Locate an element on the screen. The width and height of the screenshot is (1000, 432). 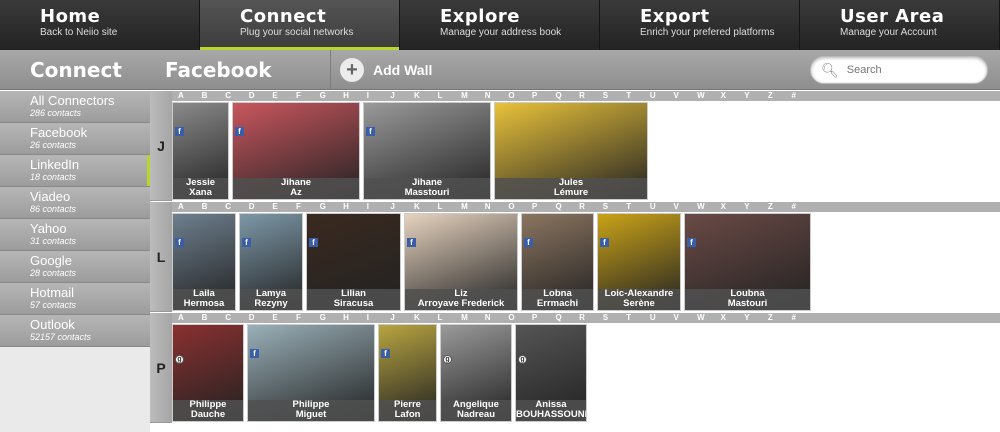
sidebar-item-viadeo: Viadeo 86 contacts is located at coordinates (75, 203).